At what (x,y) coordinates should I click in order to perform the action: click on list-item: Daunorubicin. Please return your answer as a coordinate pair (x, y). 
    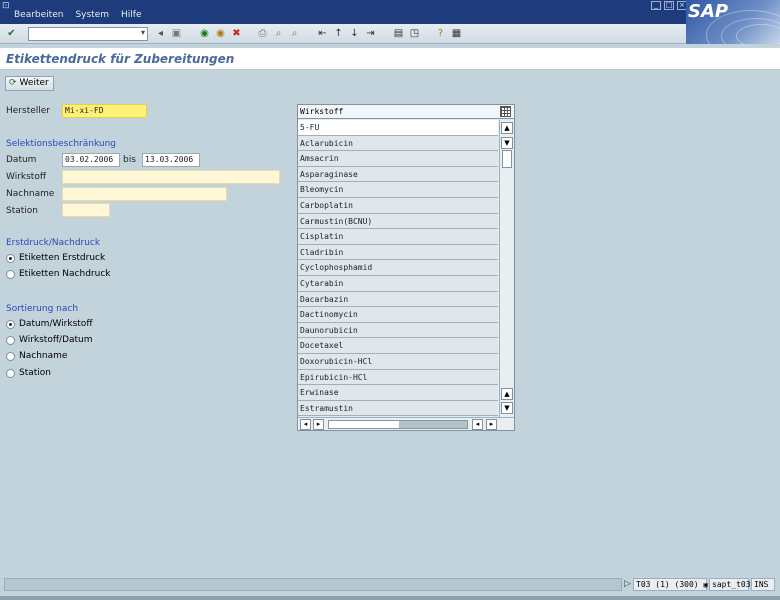
    Looking at the image, I should click on (398, 330).